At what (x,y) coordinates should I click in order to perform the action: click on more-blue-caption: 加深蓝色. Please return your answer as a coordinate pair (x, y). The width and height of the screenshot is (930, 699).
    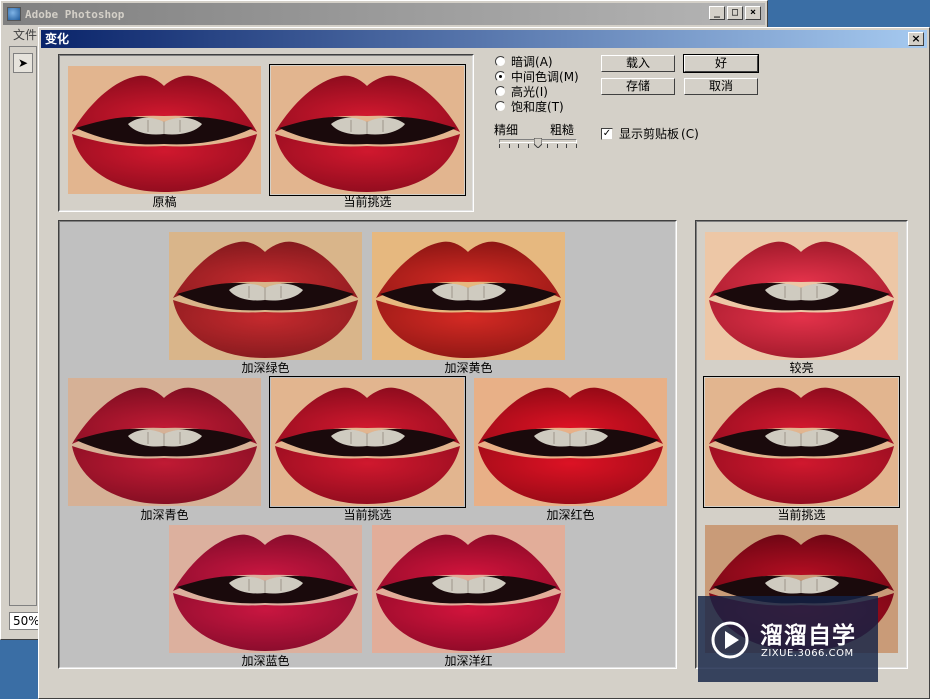
    Looking at the image, I should click on (265, 661).